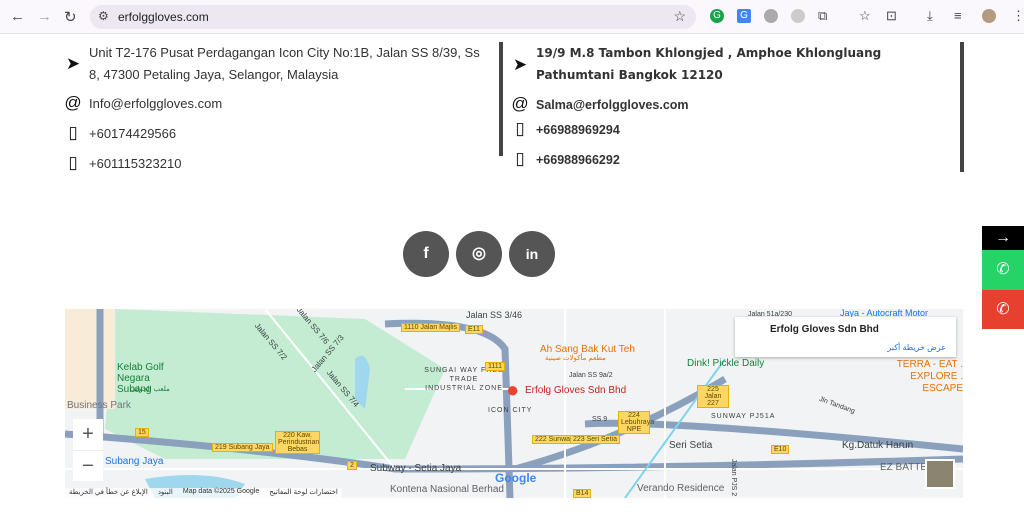 This screenshot has height=519, width=1024. I want to click on map-label: Verando Residence, so click(681, 488).